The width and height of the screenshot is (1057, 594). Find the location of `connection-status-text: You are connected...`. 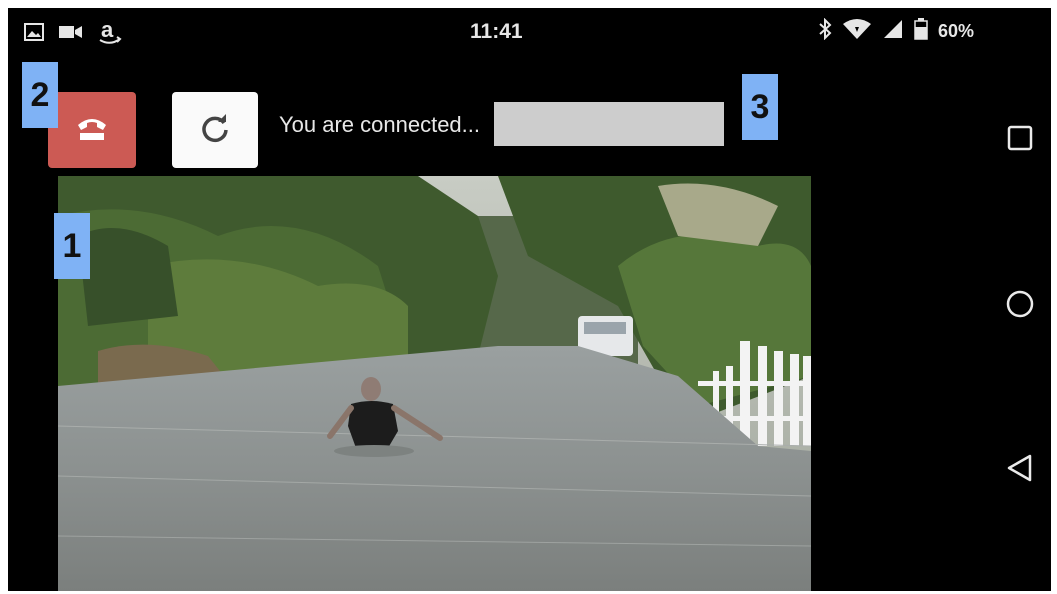

connection-status-text: You are connected... is located at coordinates (380, 124).